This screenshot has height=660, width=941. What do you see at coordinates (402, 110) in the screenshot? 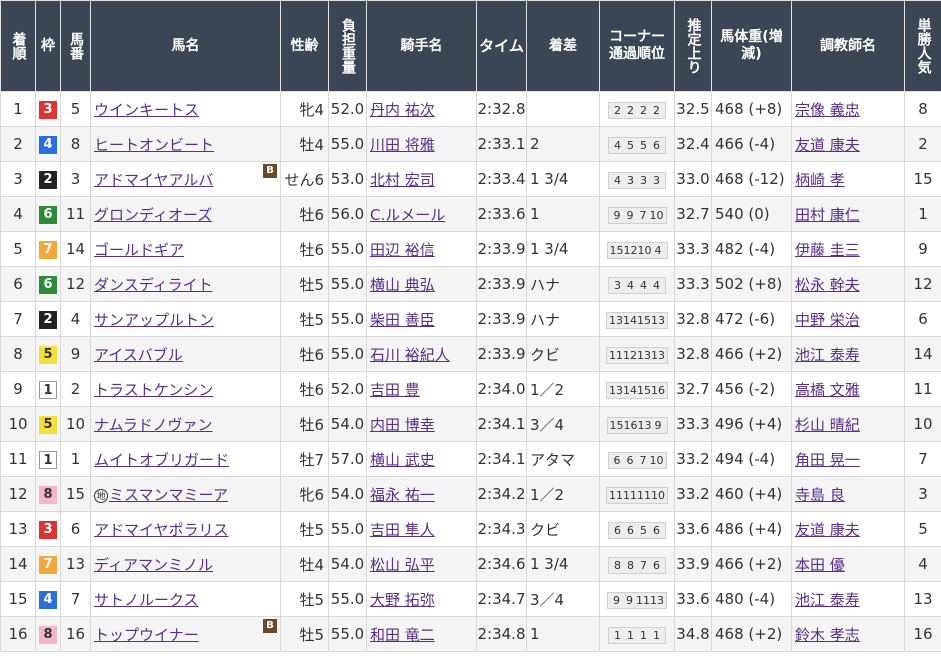
I see `jockey-name-link: 丹内 祐次` at bounding box center [402, 110].